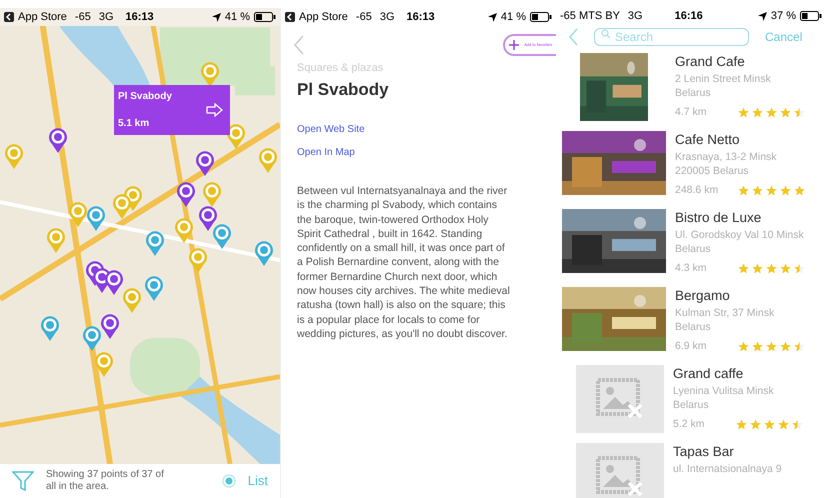  Describe the element at coordinates (708, 373) in the screenshot. I see `place-name: Grand caffe` at that location.